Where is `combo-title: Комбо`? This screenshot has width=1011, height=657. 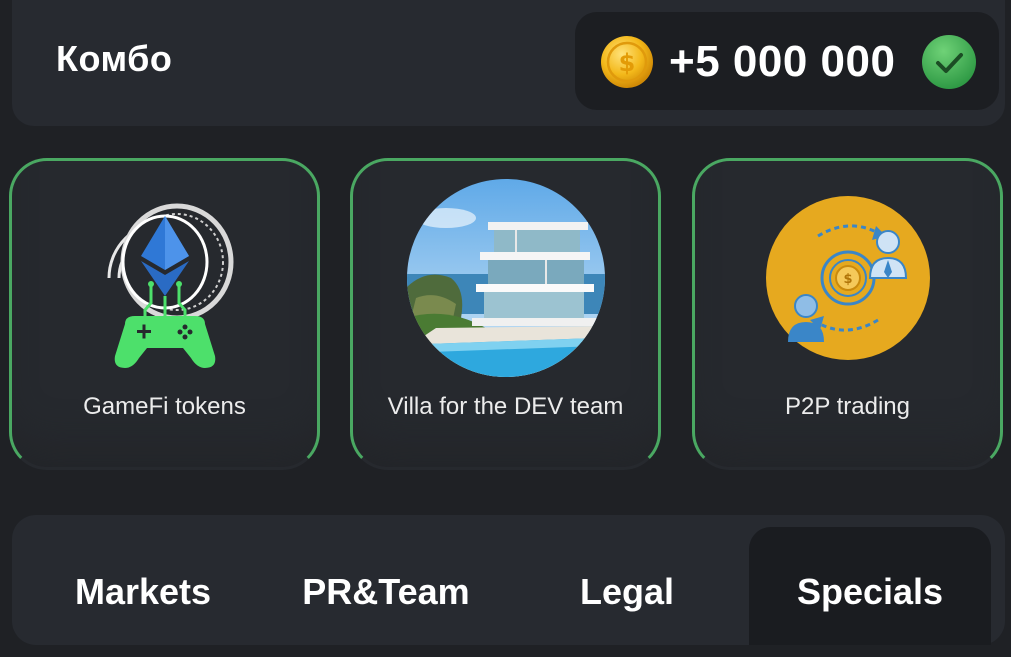 combo-title: Комбо is located at coordinates (114, 58).